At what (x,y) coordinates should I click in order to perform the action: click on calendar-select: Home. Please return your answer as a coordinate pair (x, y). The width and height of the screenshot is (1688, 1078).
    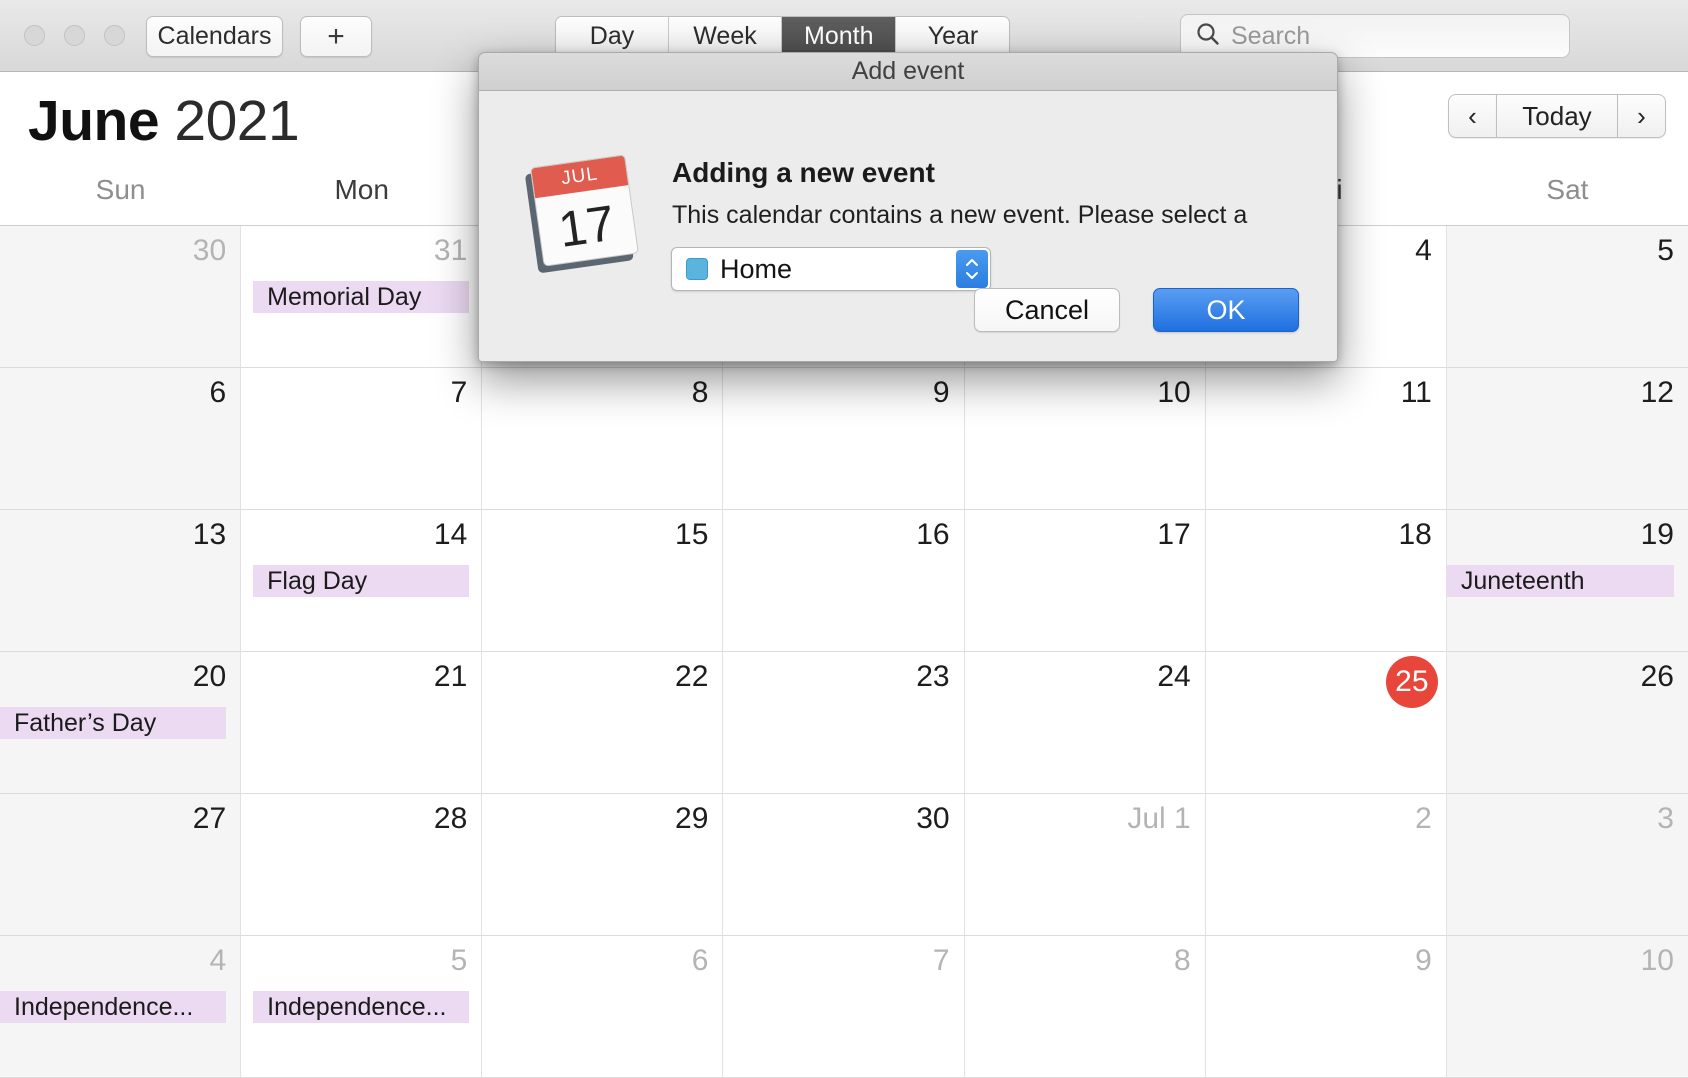
    Looking at the image, I should click on (831, 269).